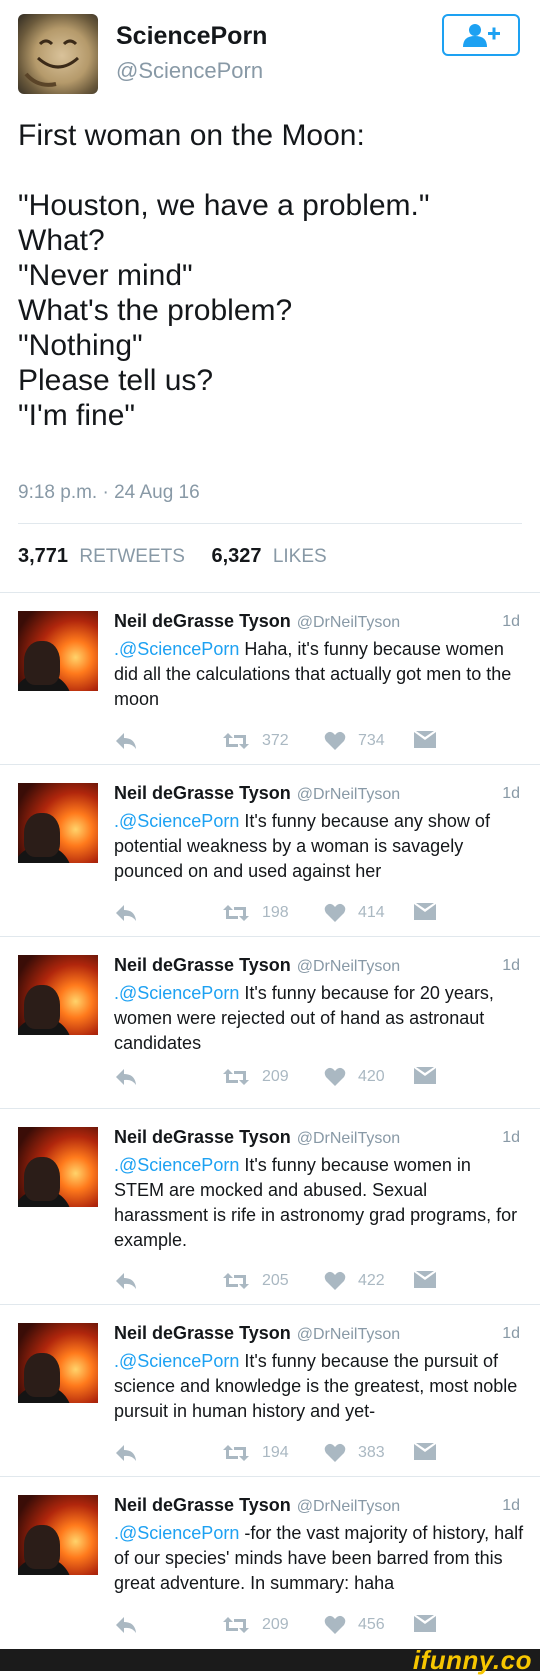 The height and width of the screenshot is (1676, 540). What do you see at coordinates (371, 1280) in the screenshot?
I see `like-count: 422` at bounding box center [371, 1280].